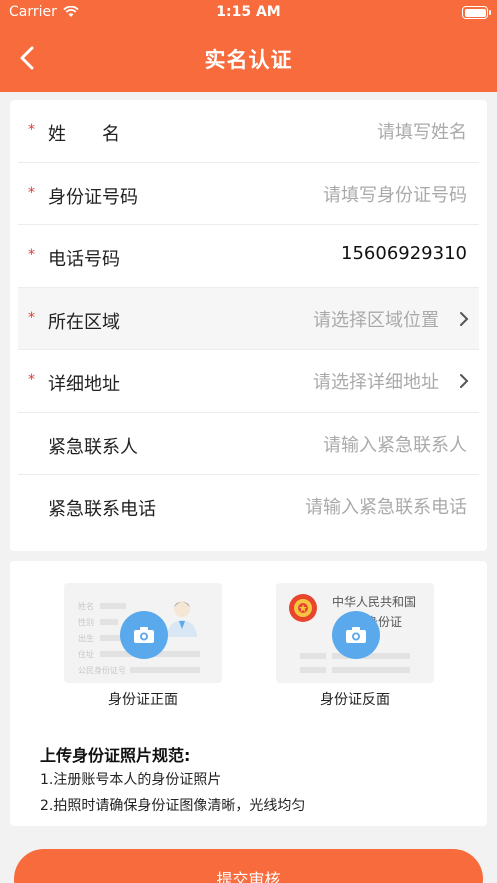 This screenshot has width=497, height=883. Describe the element at coordinates (131, 780) in the screenshot. I see `upload-rule-1: 1.注册账号本人的身份证照片` at that location.